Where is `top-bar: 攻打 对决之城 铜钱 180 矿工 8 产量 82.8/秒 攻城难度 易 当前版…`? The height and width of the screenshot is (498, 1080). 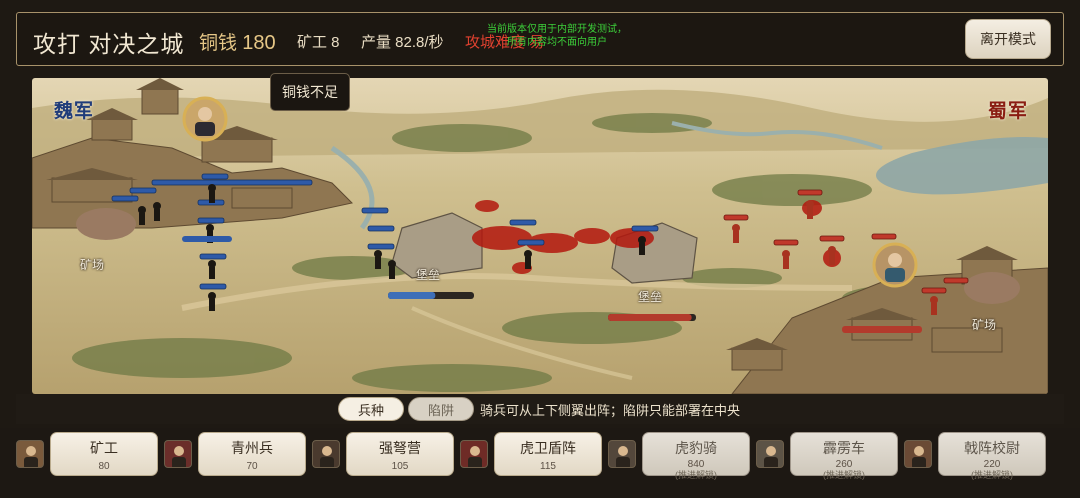 top-bar: 攻打 对决之城 铜钱 180 矿工 8 产量 82.8/秒 攻城难度 易 当前版… is located at coordinates (540, 39).